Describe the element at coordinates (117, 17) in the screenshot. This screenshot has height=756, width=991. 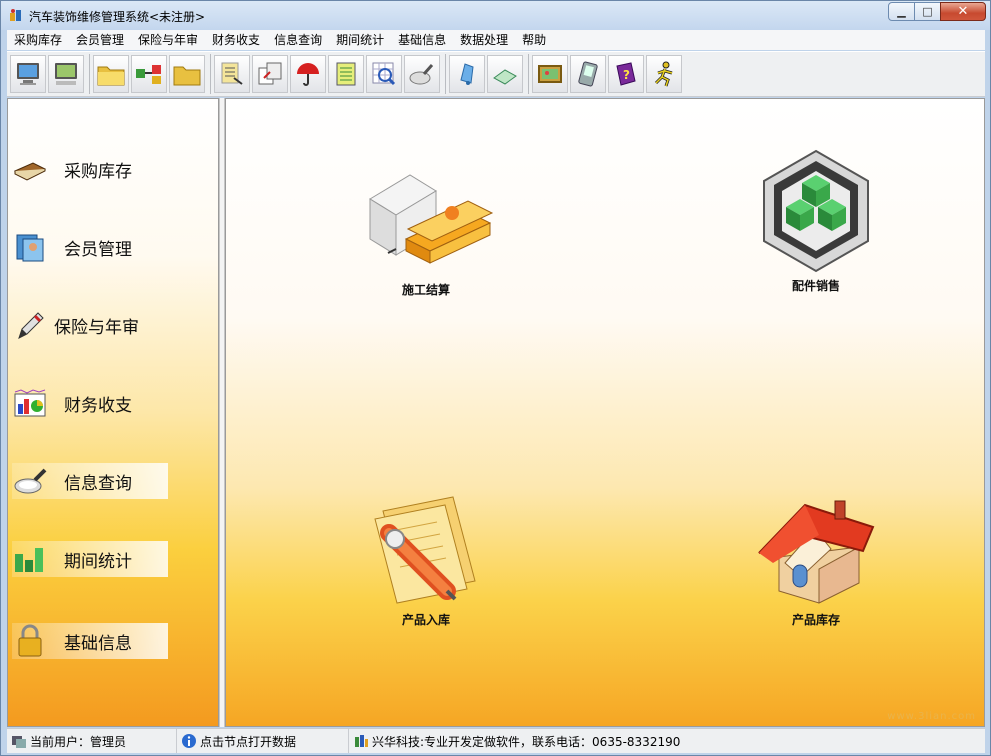
I see `window-title: 汽车装饰维修管理系统<未注册>` at that location.